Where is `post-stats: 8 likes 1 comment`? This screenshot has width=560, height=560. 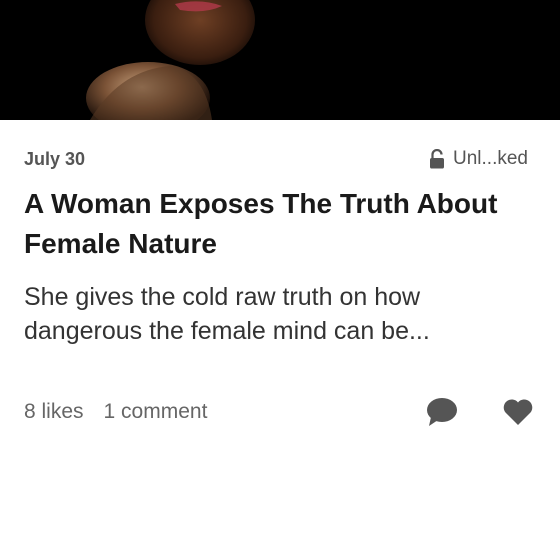 post-stats: 8 likes 1 comment is located at coordinates (115, 412).